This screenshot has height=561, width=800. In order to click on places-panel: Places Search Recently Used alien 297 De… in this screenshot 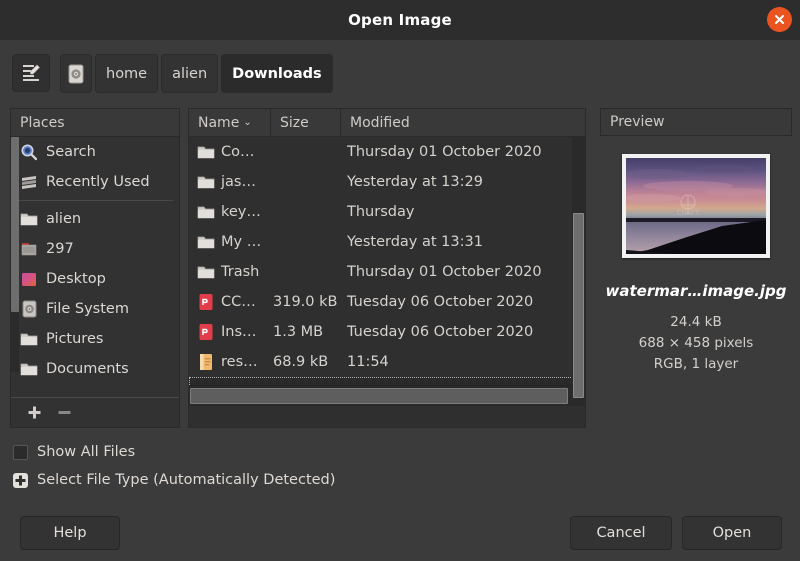, I will do `click(95, 268)`.